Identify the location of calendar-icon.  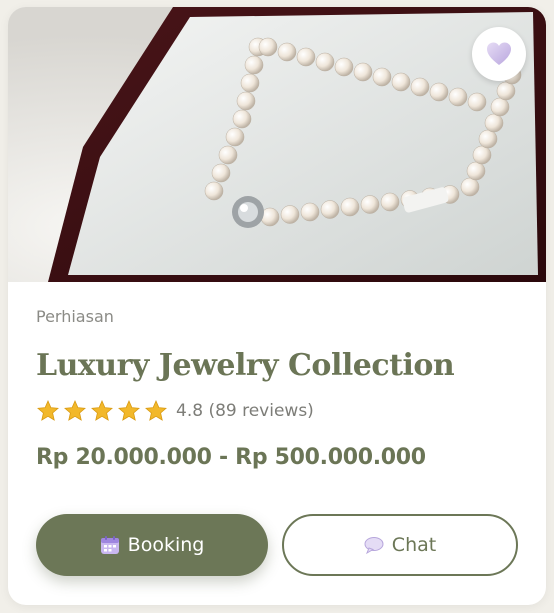
(109, 545).